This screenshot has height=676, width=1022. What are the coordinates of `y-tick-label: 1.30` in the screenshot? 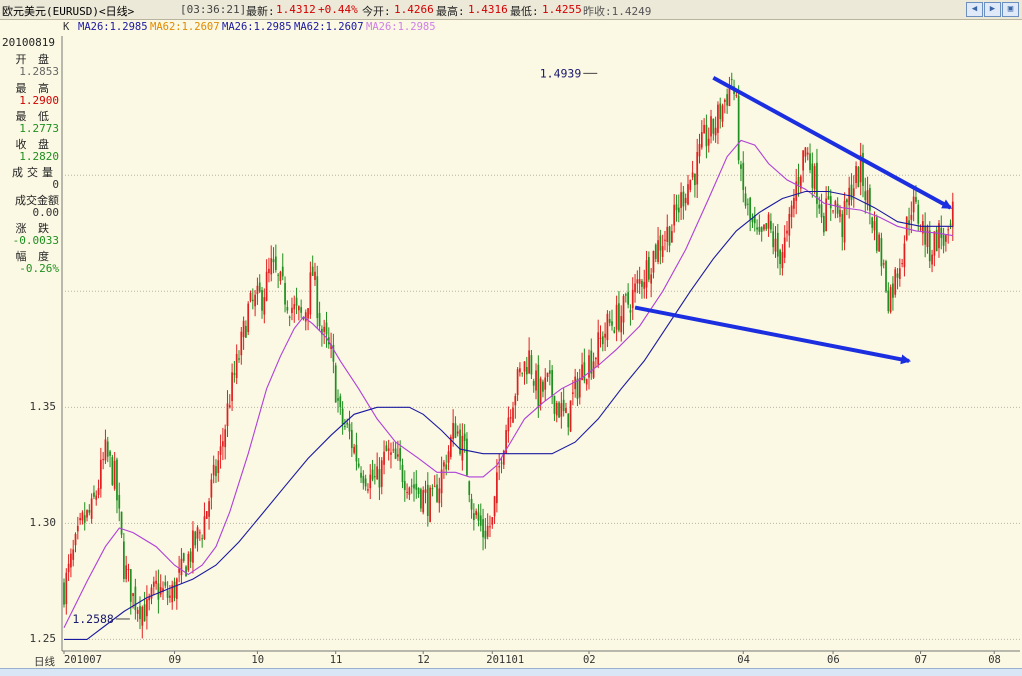 It's located at (43, 523).